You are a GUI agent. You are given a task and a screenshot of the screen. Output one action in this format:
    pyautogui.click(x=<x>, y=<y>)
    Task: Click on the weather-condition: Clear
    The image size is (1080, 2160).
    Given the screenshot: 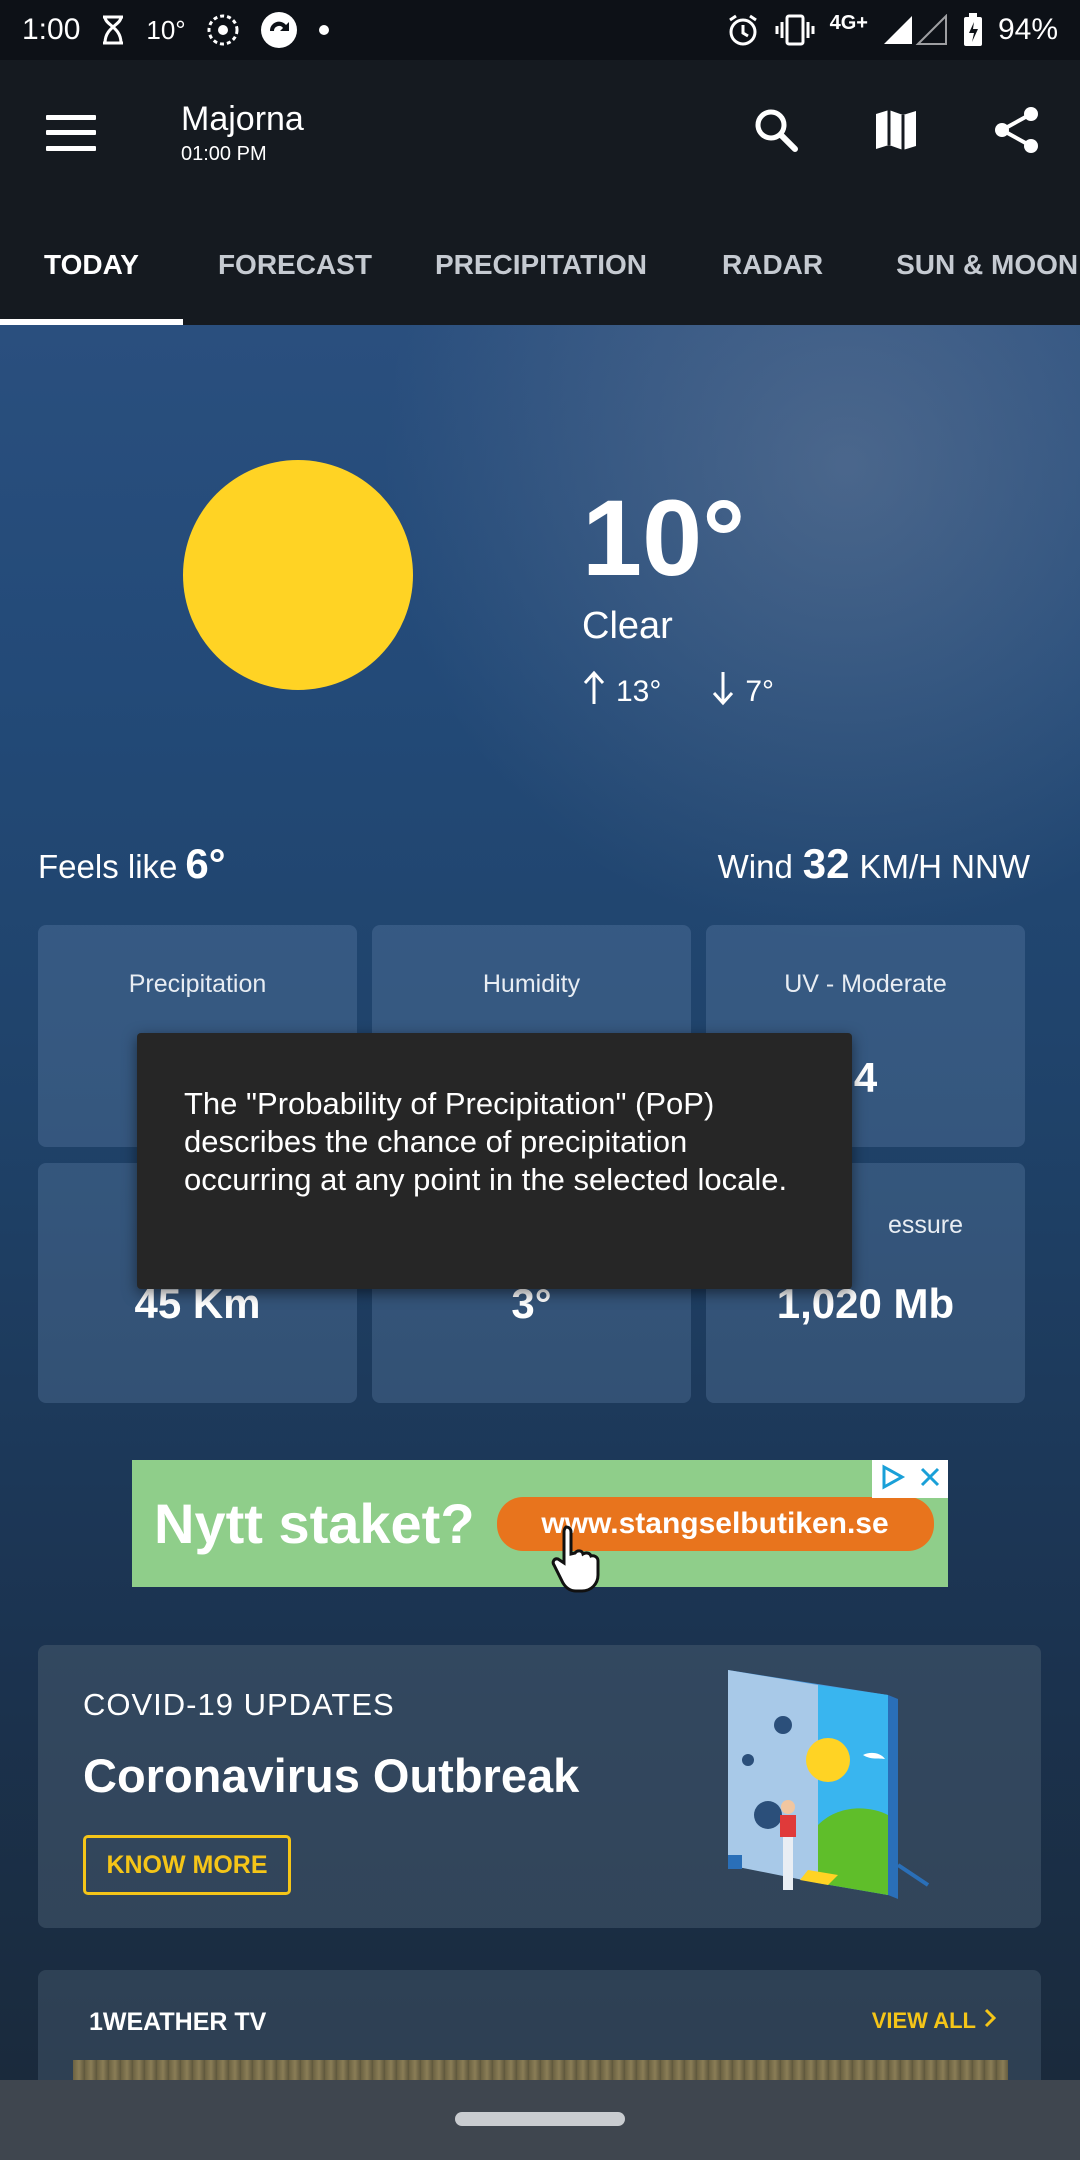 What is the action you would take?
    pyautogui.click(x=627, y=626)
    